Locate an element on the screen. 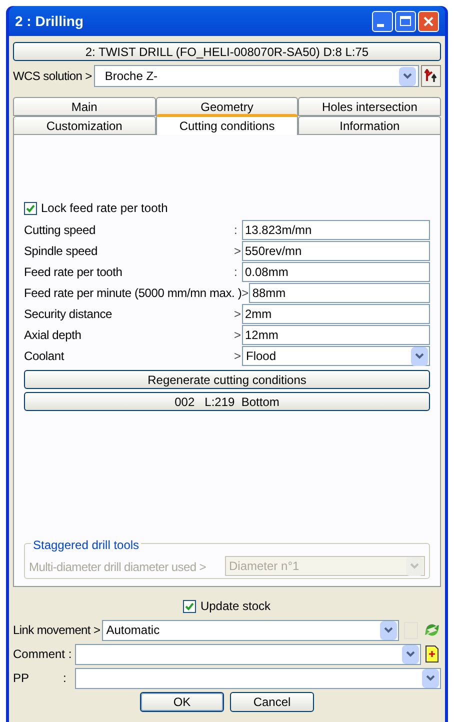 The width and height of the screenshot is (454, 722). tab: Main is located at coordinates (84, 106).